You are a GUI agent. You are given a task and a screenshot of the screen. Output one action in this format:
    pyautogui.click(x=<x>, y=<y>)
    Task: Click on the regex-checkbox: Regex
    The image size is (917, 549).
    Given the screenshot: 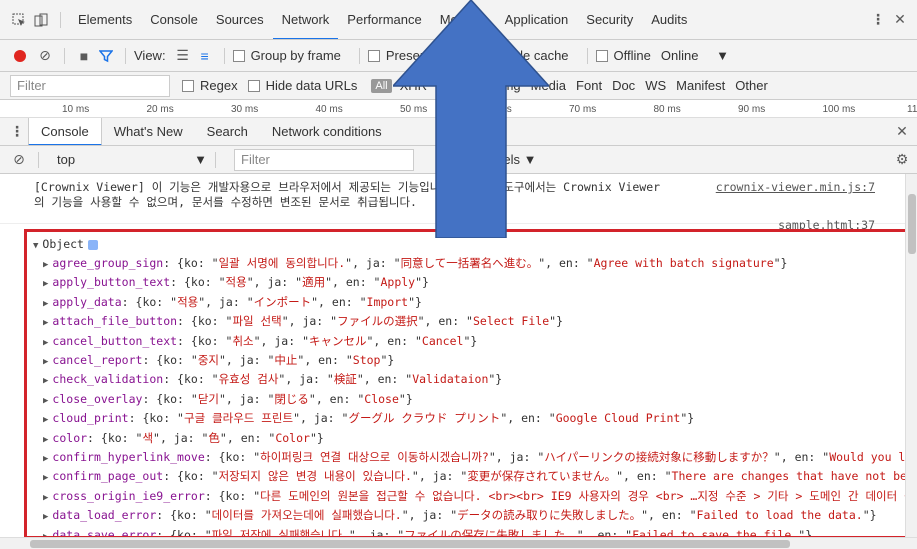 What is the action you would take?
    pyautogui.click(x=210, y=85)
    